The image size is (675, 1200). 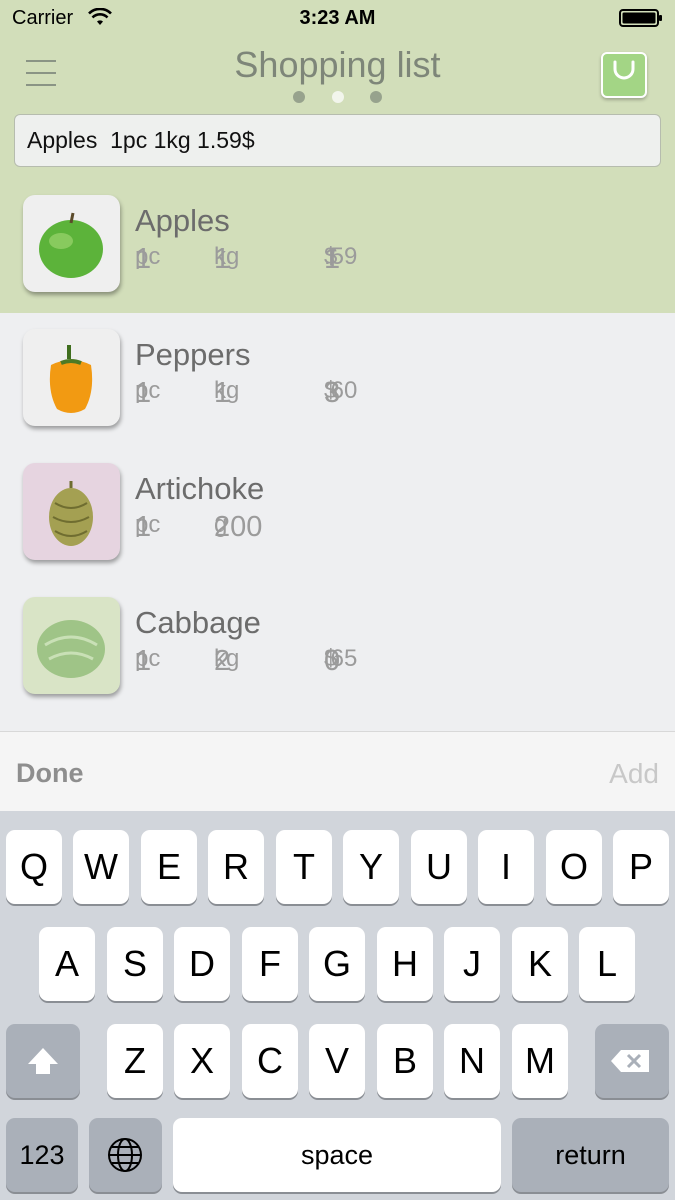 I want to click on key-b: B, so click(x=405, y=1061).